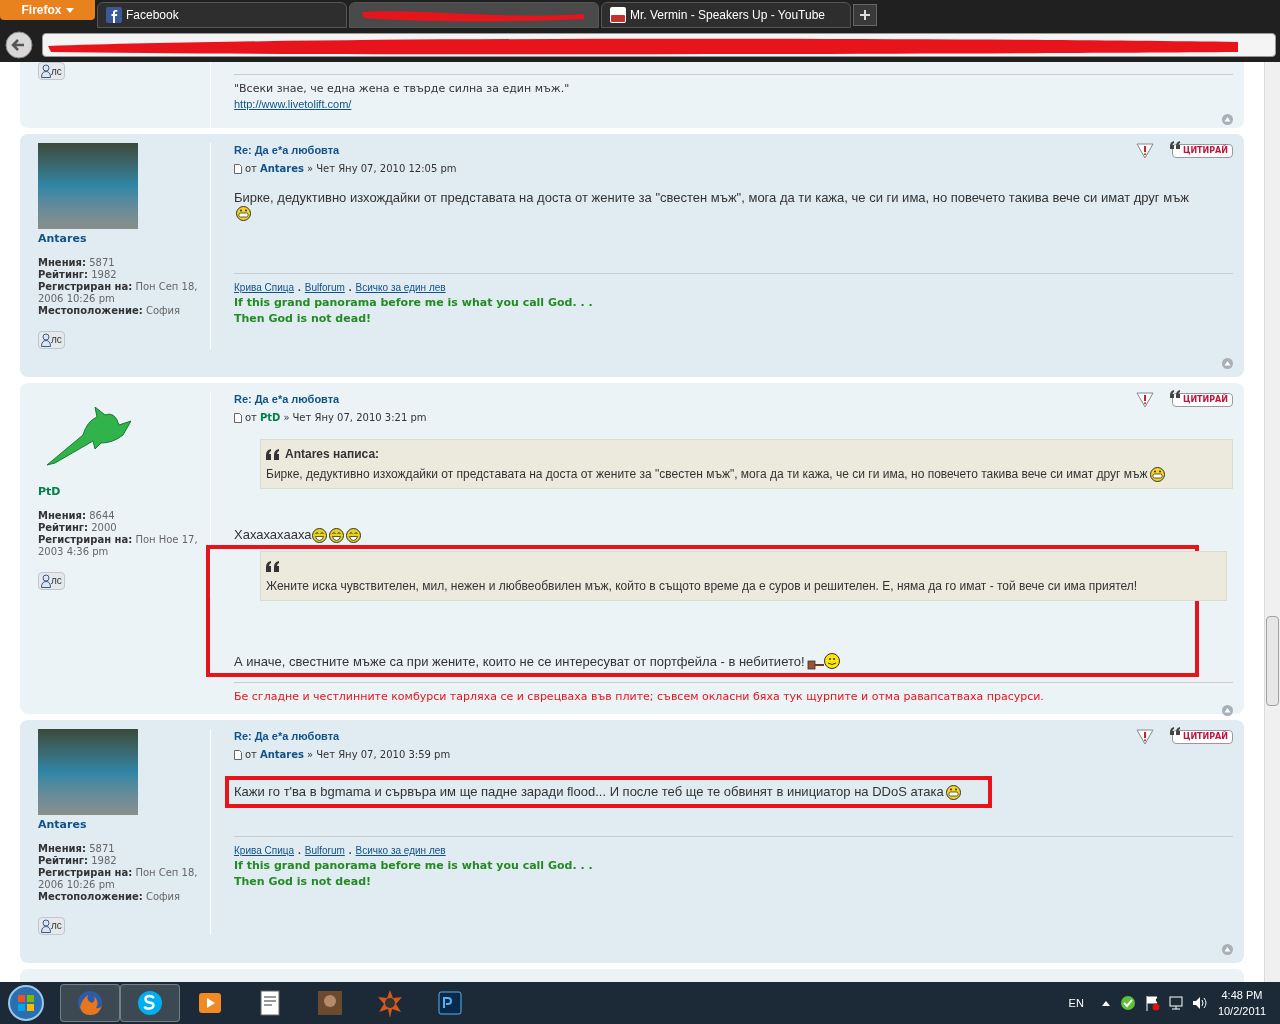 This screenshot has width=1280, height=1024. Describe the element at coordinates (19, 45) in the screenshot. I see `back-button-icon` at that location.